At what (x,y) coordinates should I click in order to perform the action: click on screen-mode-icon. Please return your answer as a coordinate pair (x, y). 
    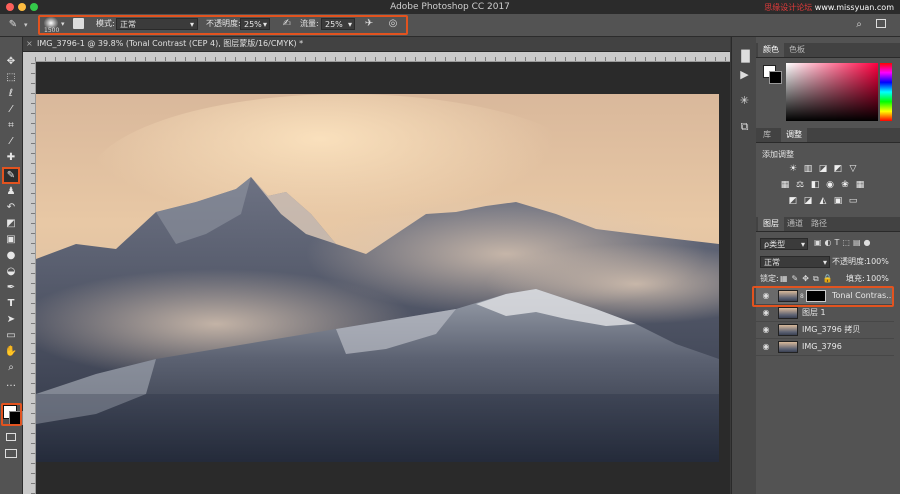
    Looking at the image, I should click on (11, 453).